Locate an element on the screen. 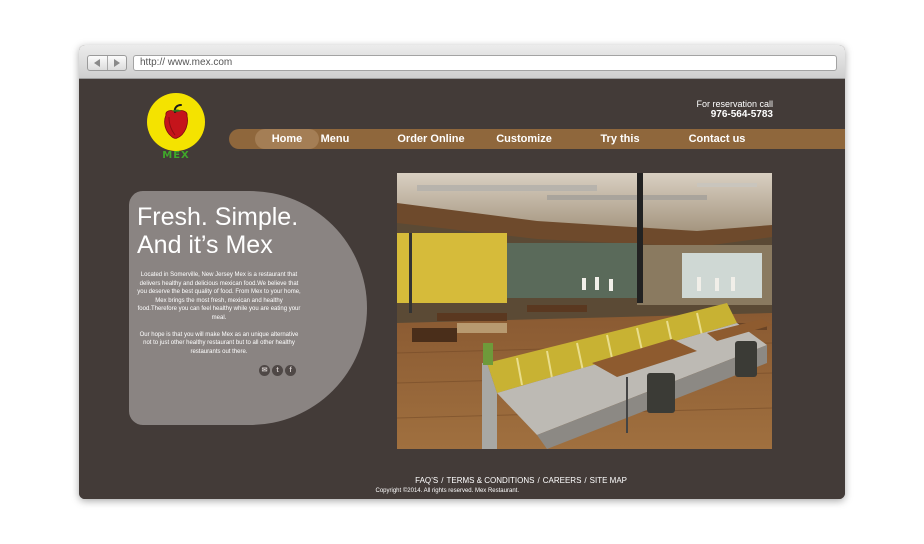  forward-arrow-icon is located at coordinates (116, 63).